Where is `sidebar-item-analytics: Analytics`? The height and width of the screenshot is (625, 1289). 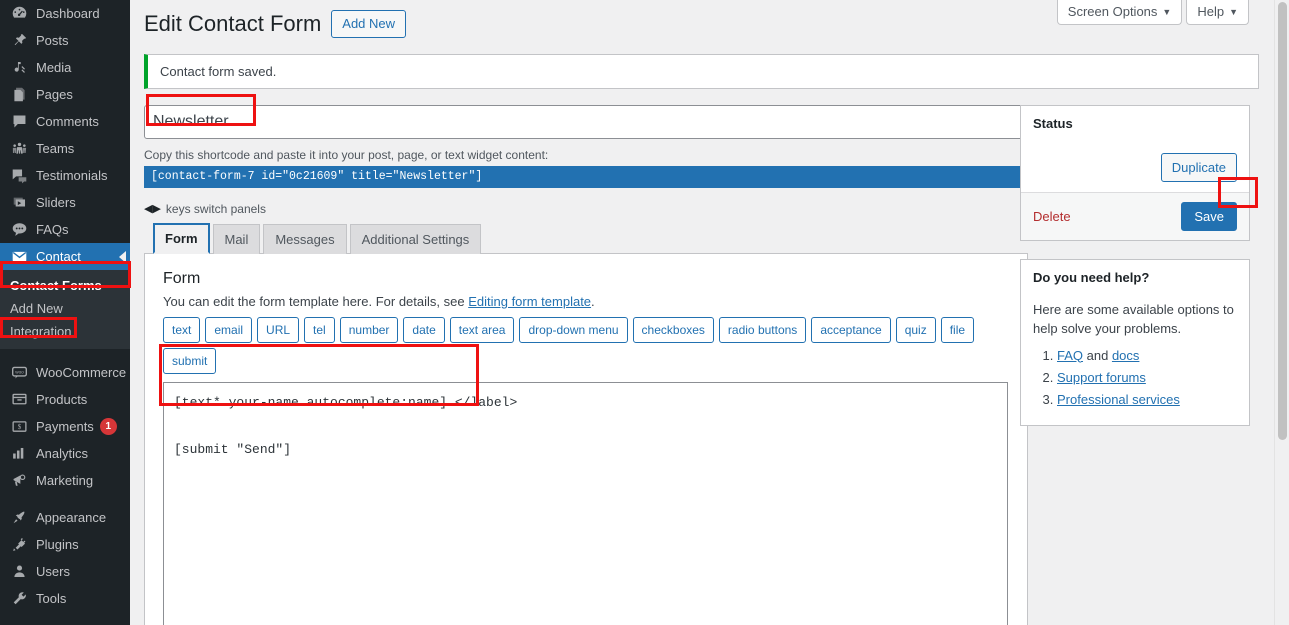
sidebar-item-analytics: Analytics is located at coordinates (65, 453).